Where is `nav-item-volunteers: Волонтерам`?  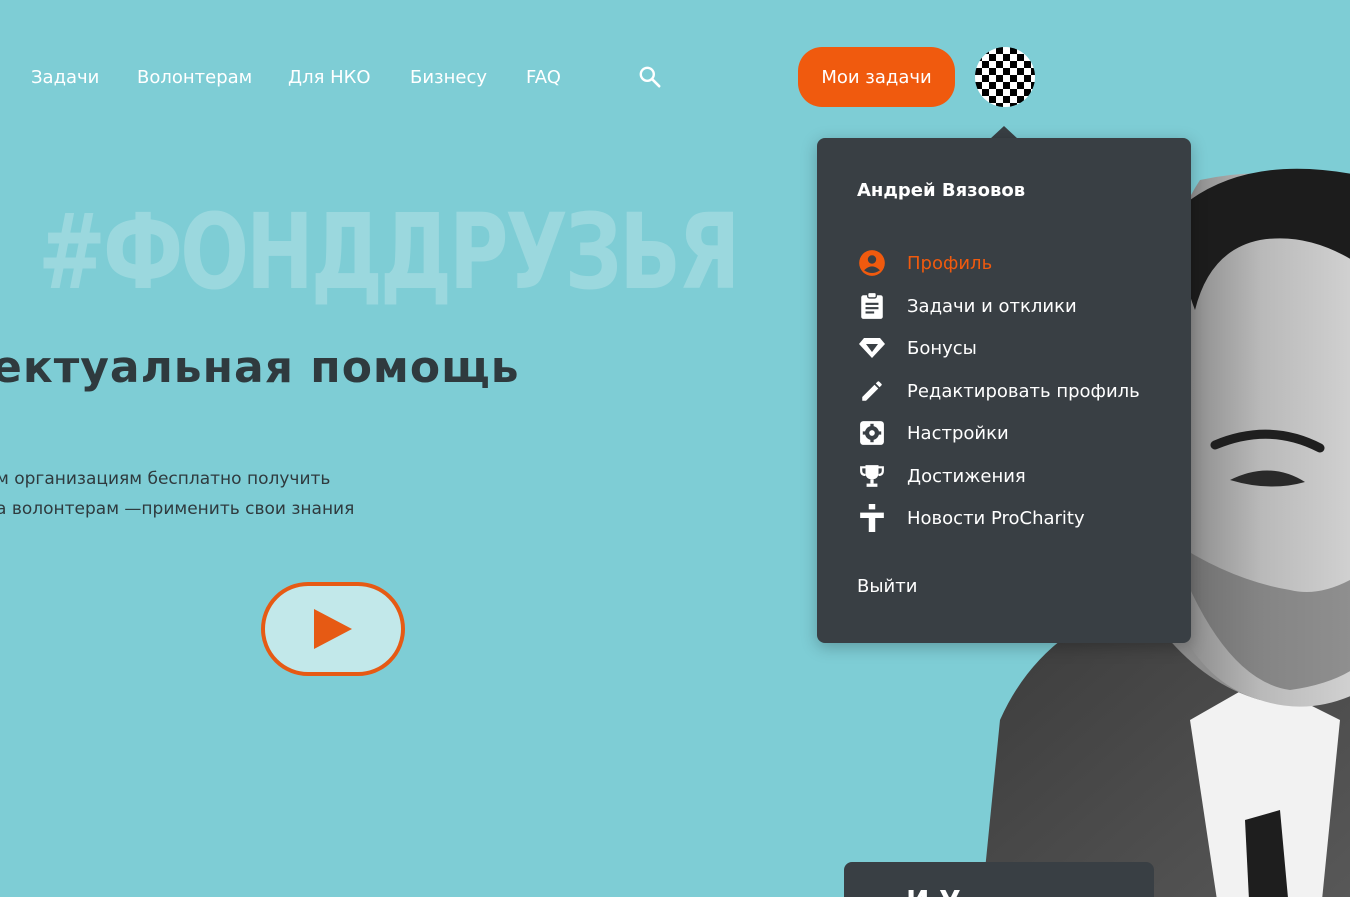 nav-item-volunteers: Волонтерам is located at coordinates (194, 78).